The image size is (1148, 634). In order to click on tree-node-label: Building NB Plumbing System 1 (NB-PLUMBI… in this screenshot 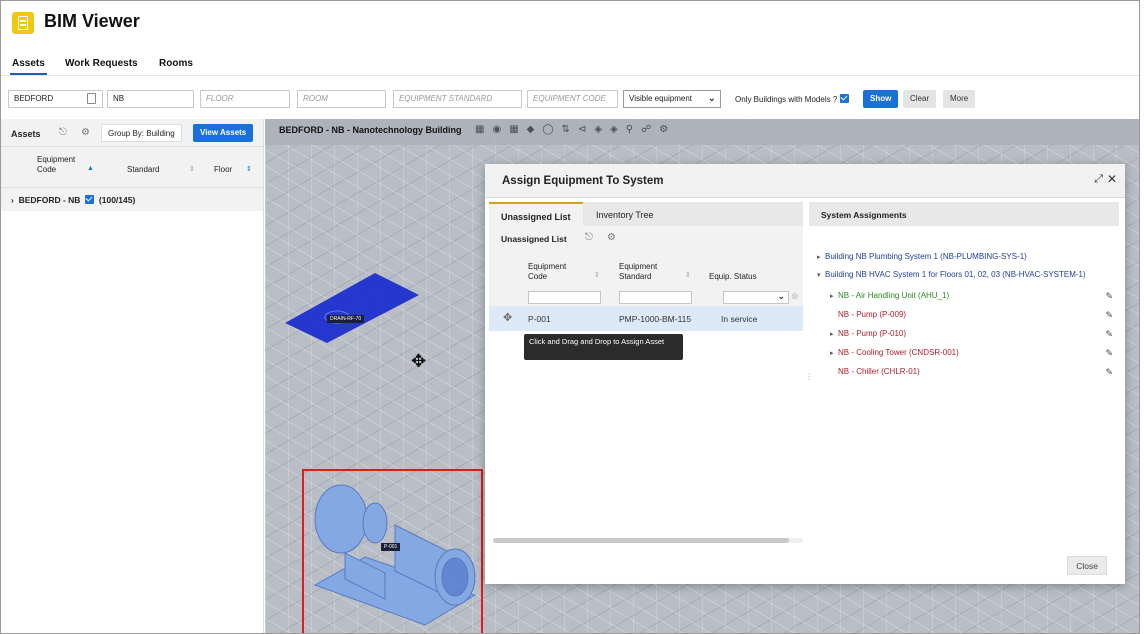, I will do `click(926, 256)`.